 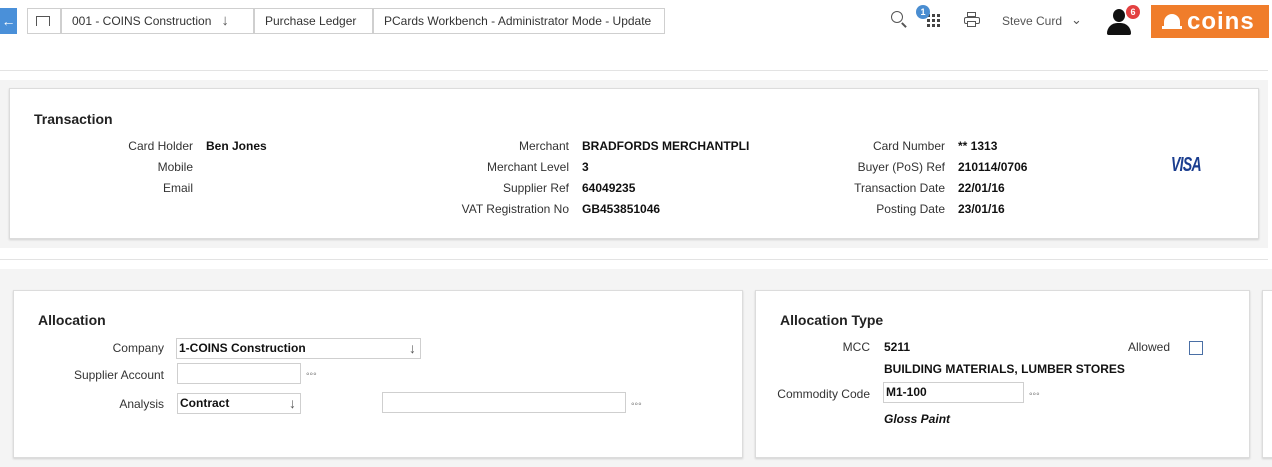 What do you see at coordinates (666, 146) in the screenshot?
I see `merchant-value: BRADFORDS MERCHANTPLI` at bounding box center [666, 146].